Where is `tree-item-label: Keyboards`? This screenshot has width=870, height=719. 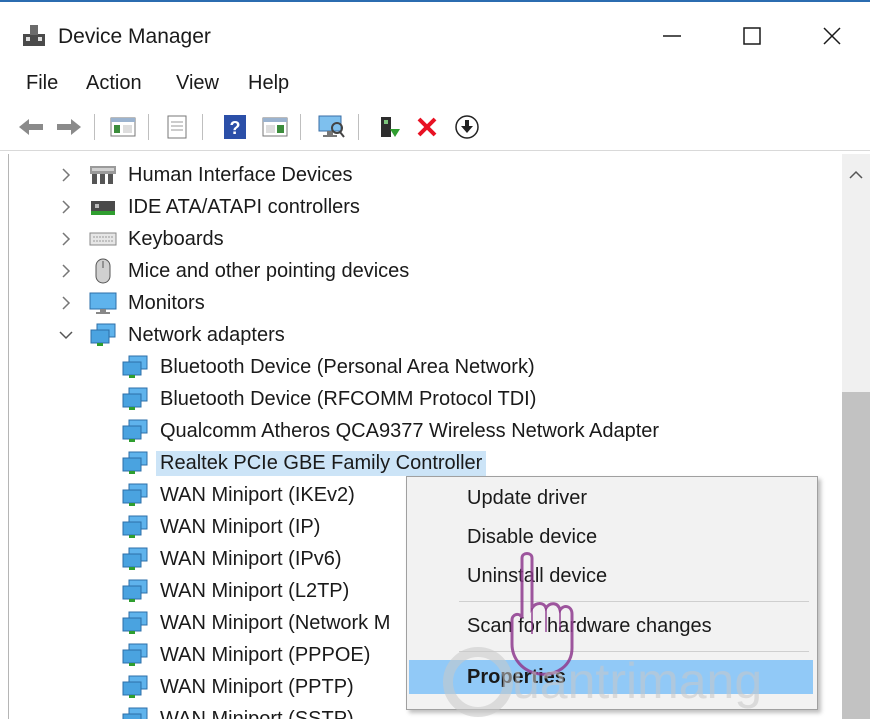 tree-item-label: Keyboards is located at coordinates (176, 238).